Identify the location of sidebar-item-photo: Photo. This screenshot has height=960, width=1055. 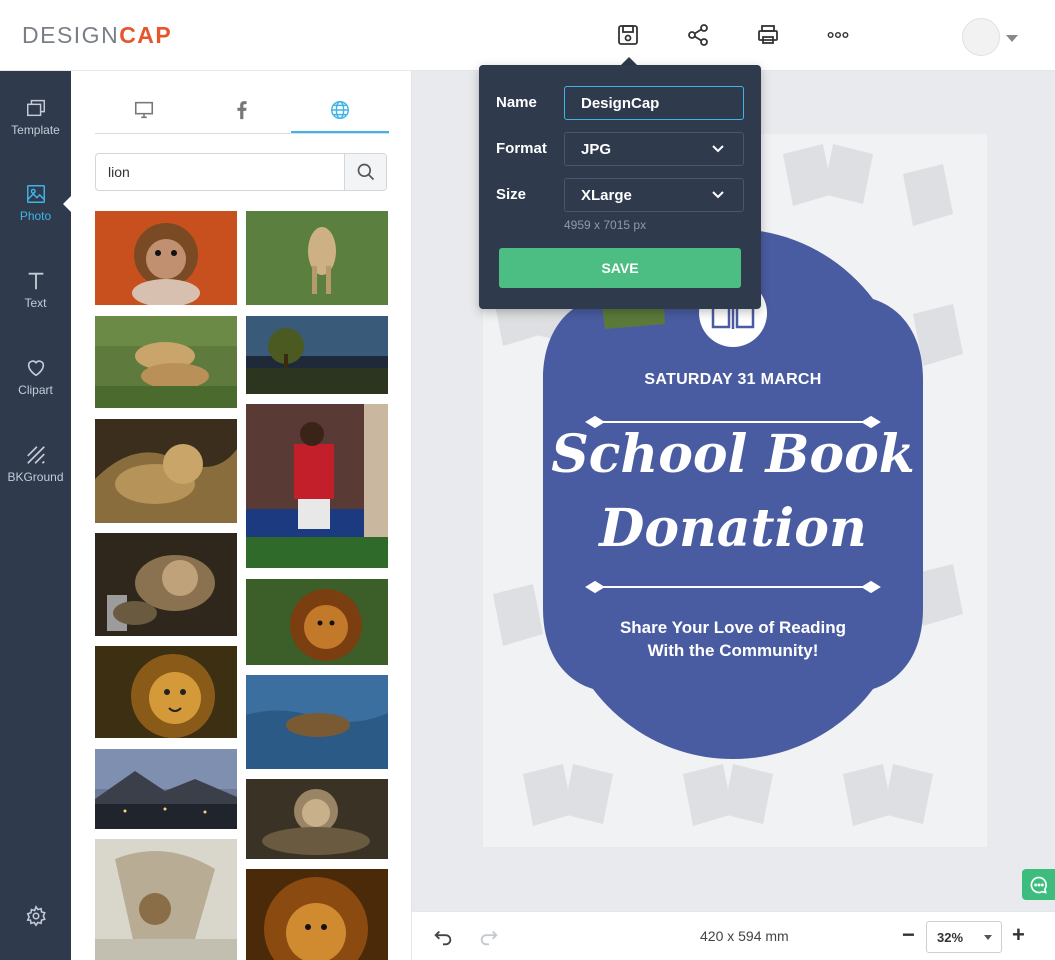
(35, 202).